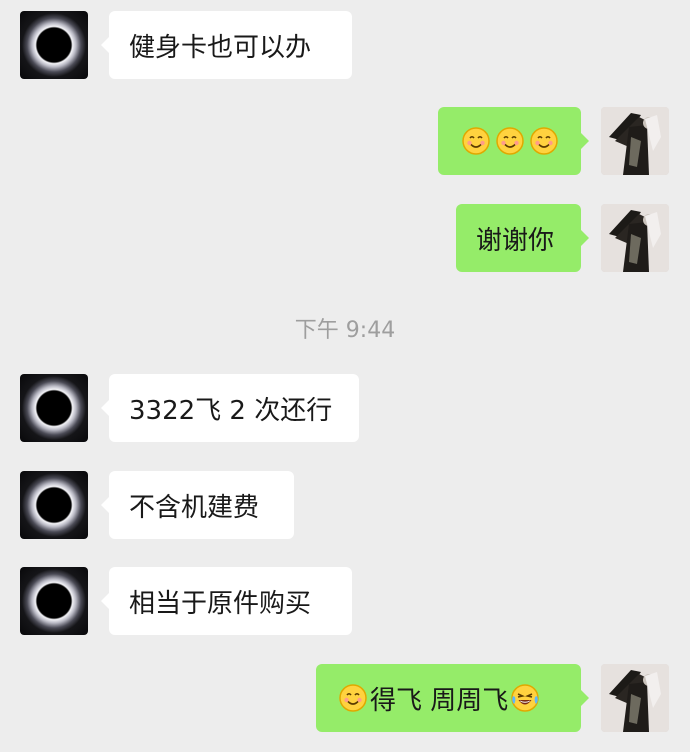 This screenshot has height=752, width=690. Describe the element at coordinates (220, 603) in the screenshot. I see `message-text: 相当于原件购买` at that location.